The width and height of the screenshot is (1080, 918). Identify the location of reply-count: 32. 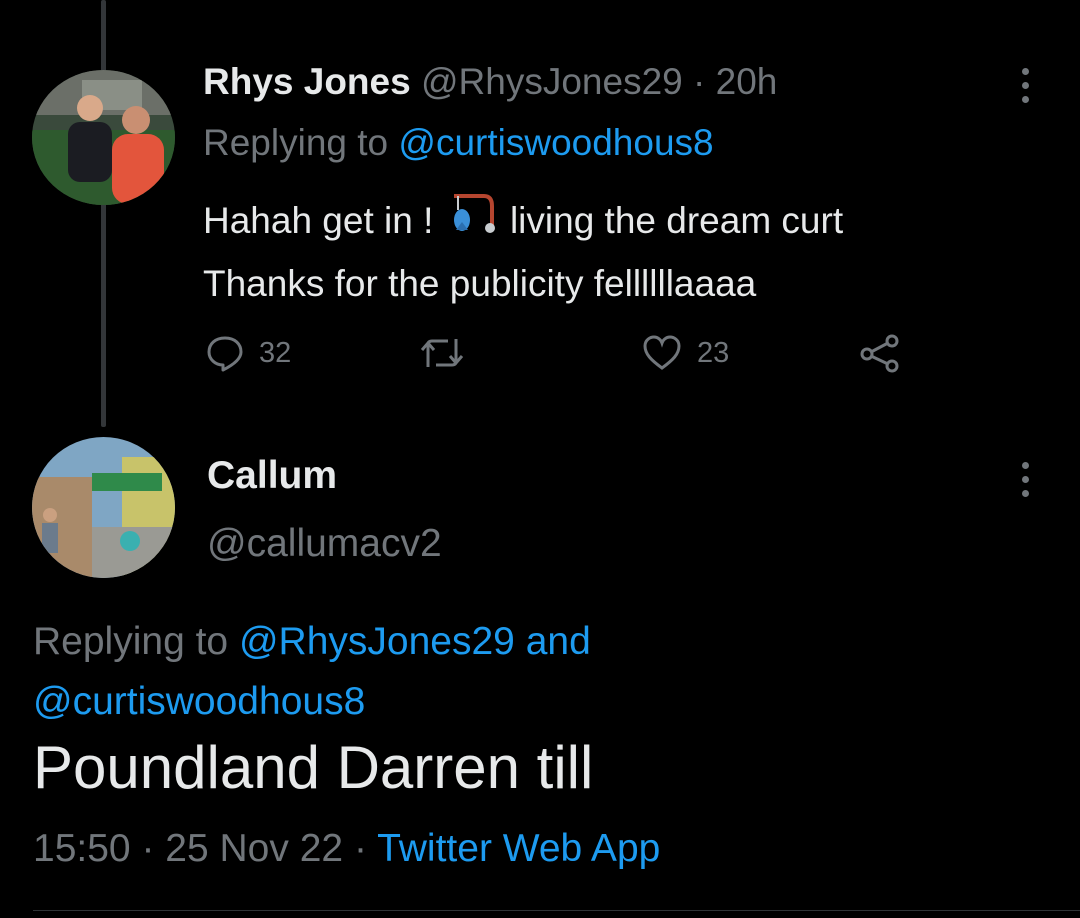
(275, 352).